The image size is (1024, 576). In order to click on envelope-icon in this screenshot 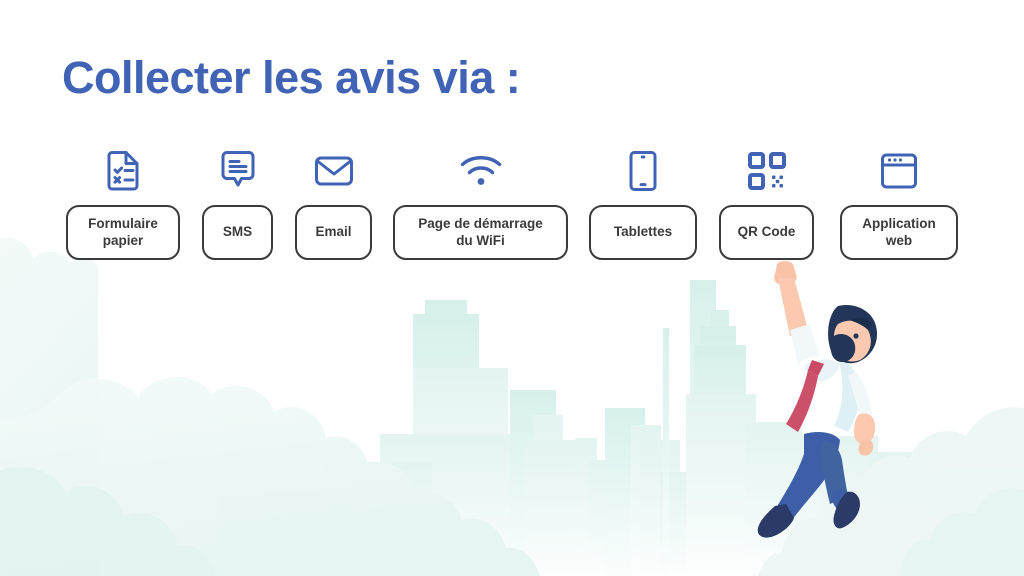, I will do `click(334, 171)`.